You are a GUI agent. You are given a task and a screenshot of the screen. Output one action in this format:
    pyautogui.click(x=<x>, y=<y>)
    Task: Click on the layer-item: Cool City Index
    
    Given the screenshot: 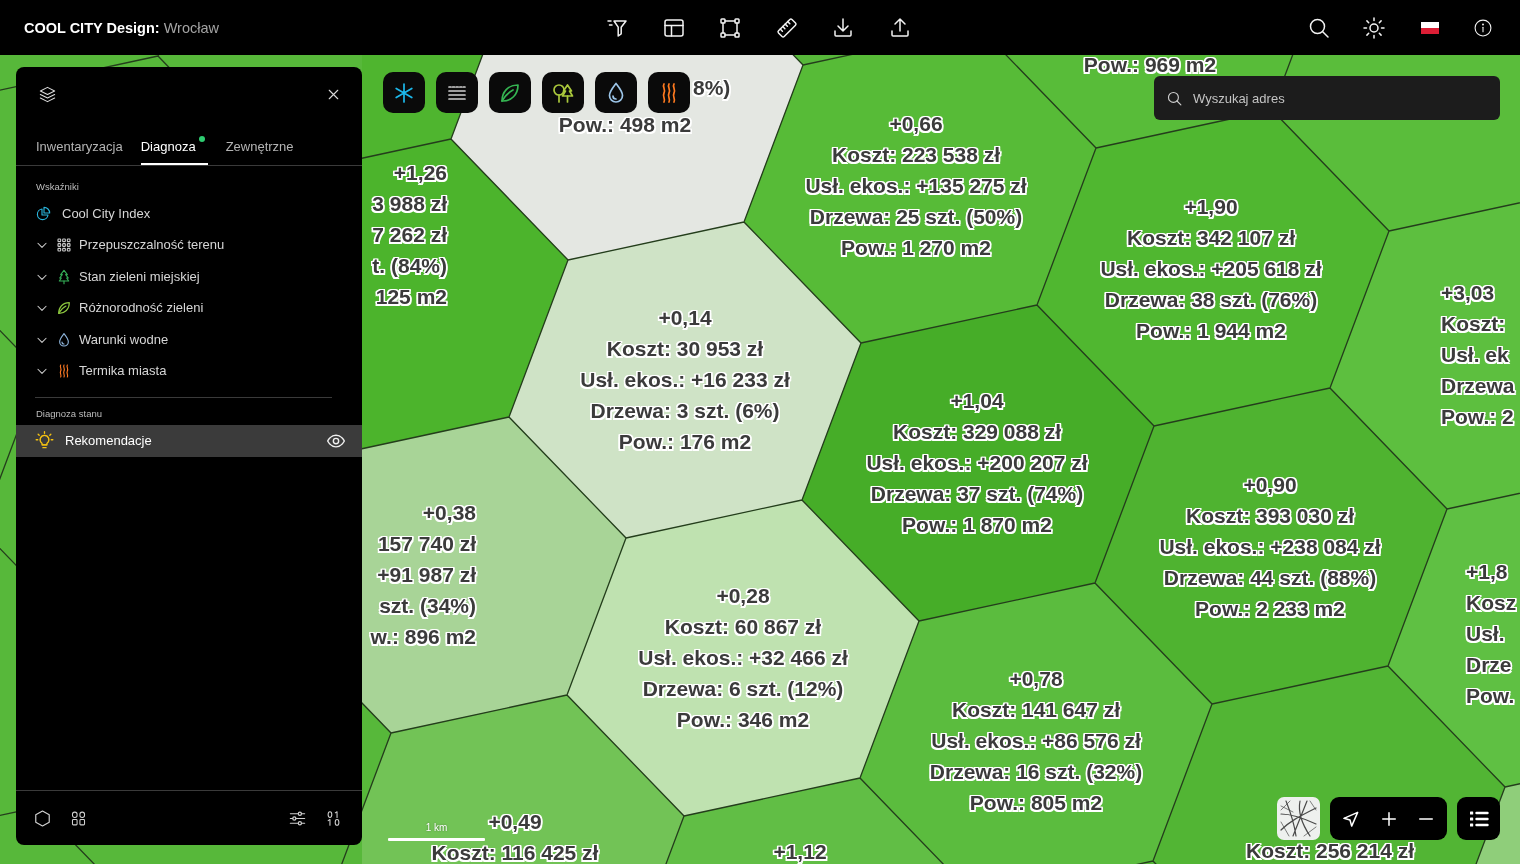 What is the action you would take?
    pyautogui.click(x=189, y=214)
    